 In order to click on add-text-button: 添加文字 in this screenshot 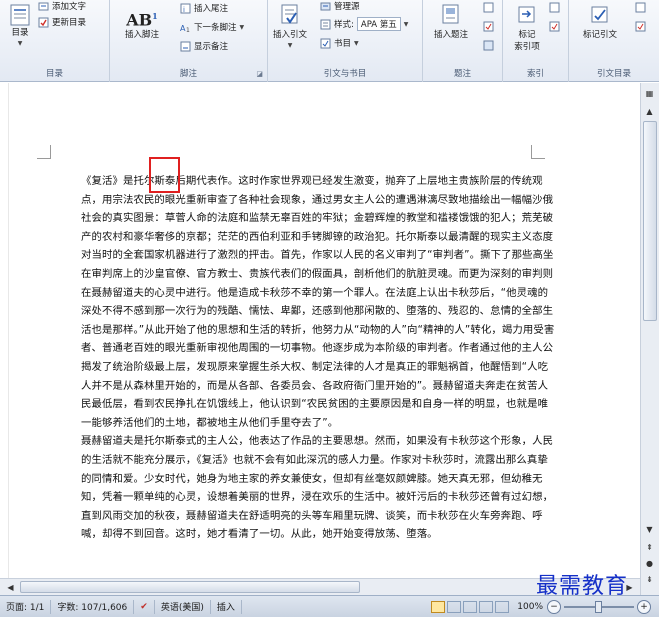, I will do `click(62, 6)`.